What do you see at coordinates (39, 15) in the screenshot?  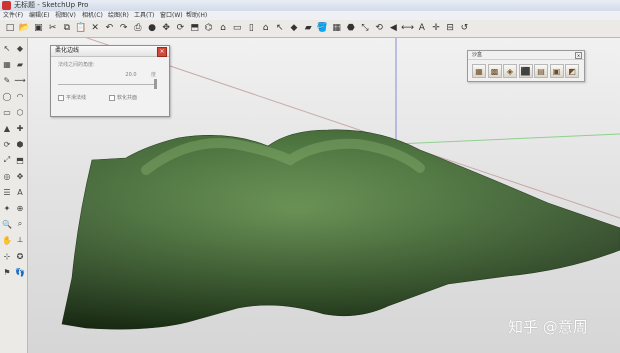 I see `menu-edit: 编辑(E)` at bounding box center [39, 15].